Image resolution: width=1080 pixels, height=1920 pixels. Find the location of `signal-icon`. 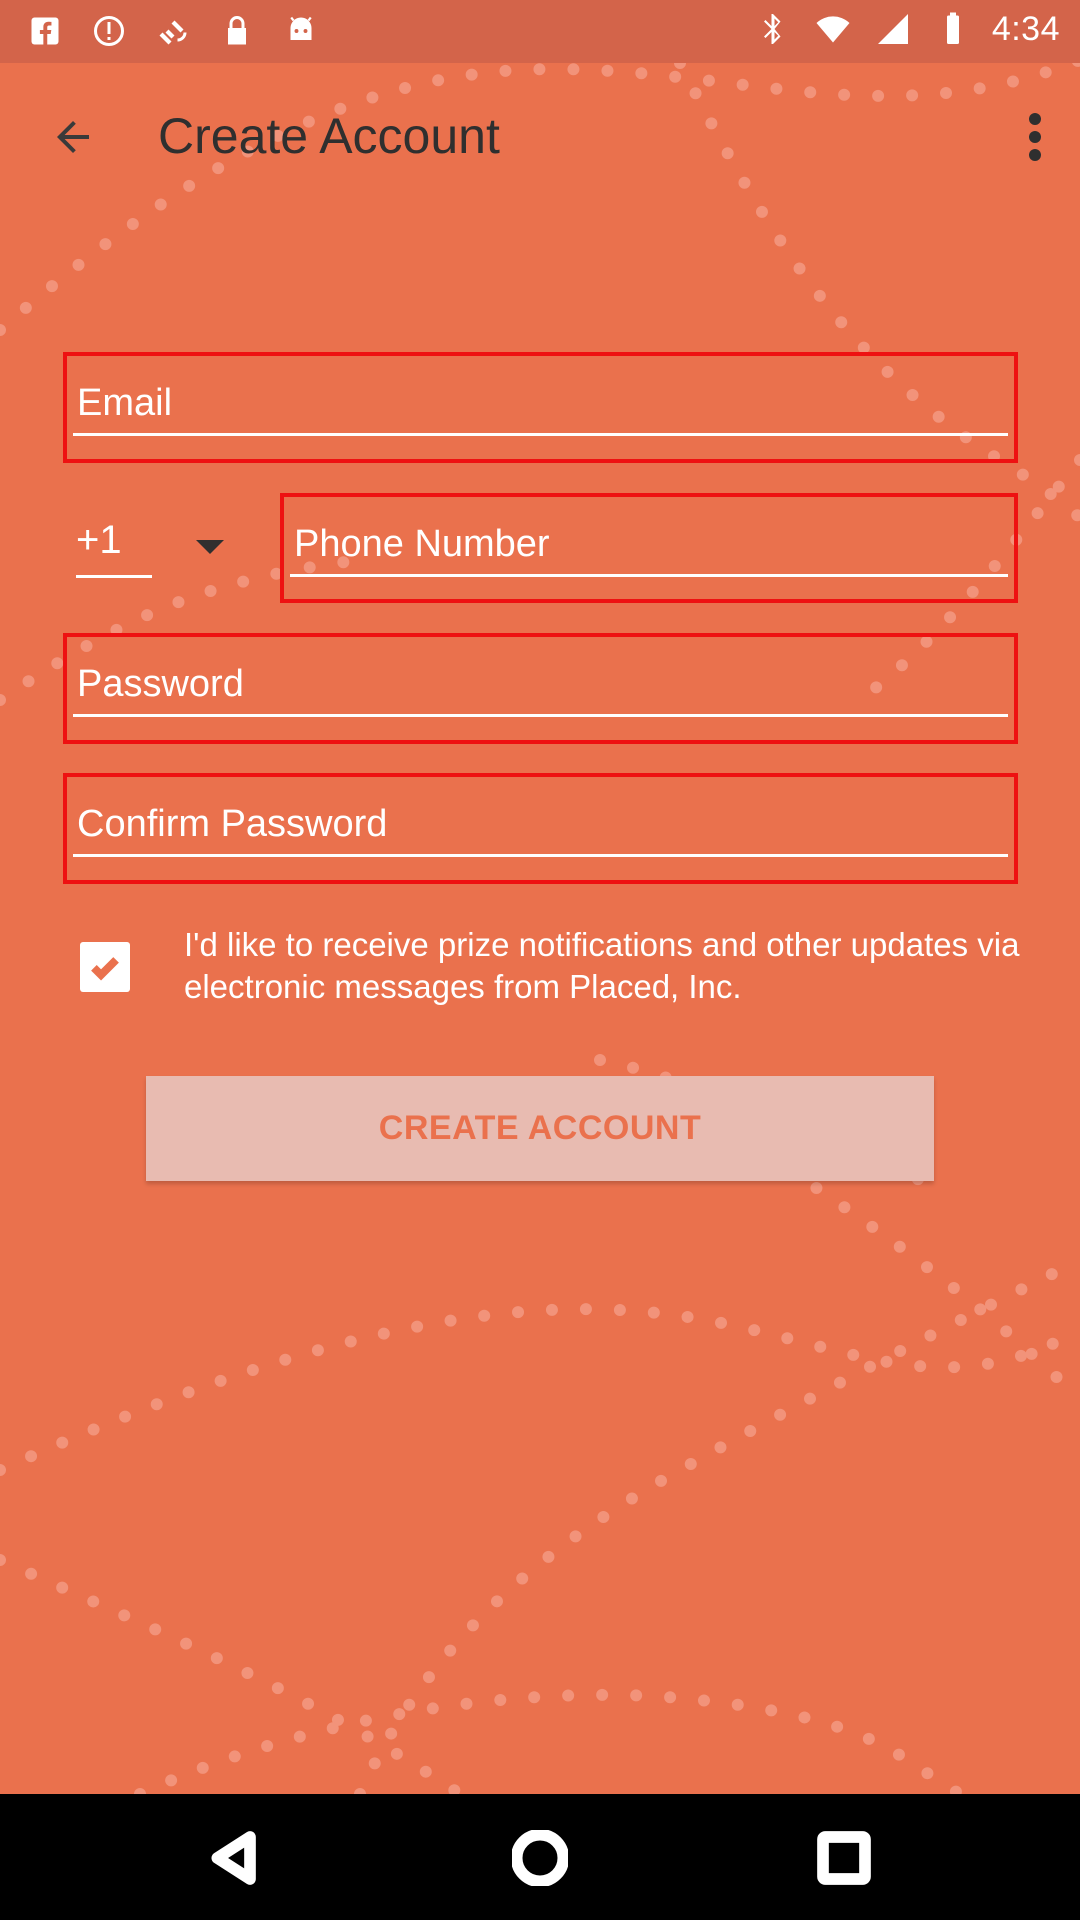

signal-icon is located at coordinates (893, 29).